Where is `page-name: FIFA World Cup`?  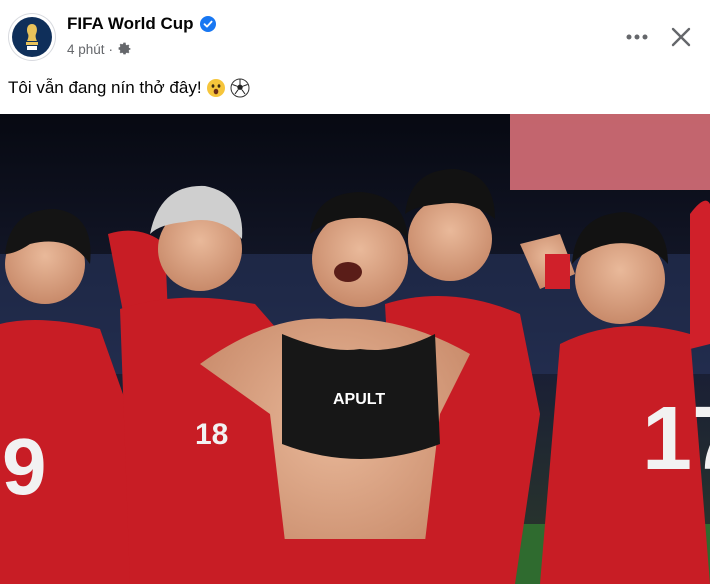 page-name: FIFA World Cup is located at coordinates (130, 24).